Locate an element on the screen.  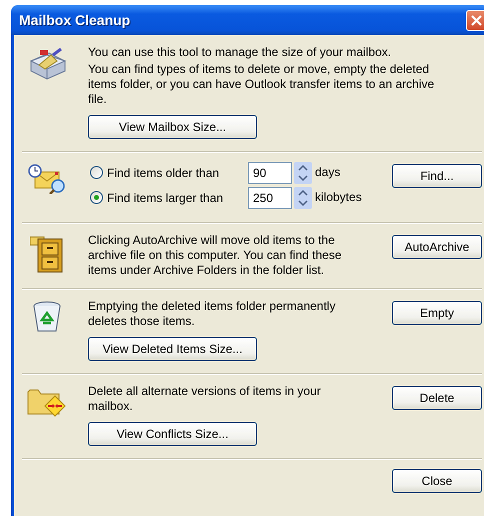
unit-label: days is located at coordinates (327, 172).